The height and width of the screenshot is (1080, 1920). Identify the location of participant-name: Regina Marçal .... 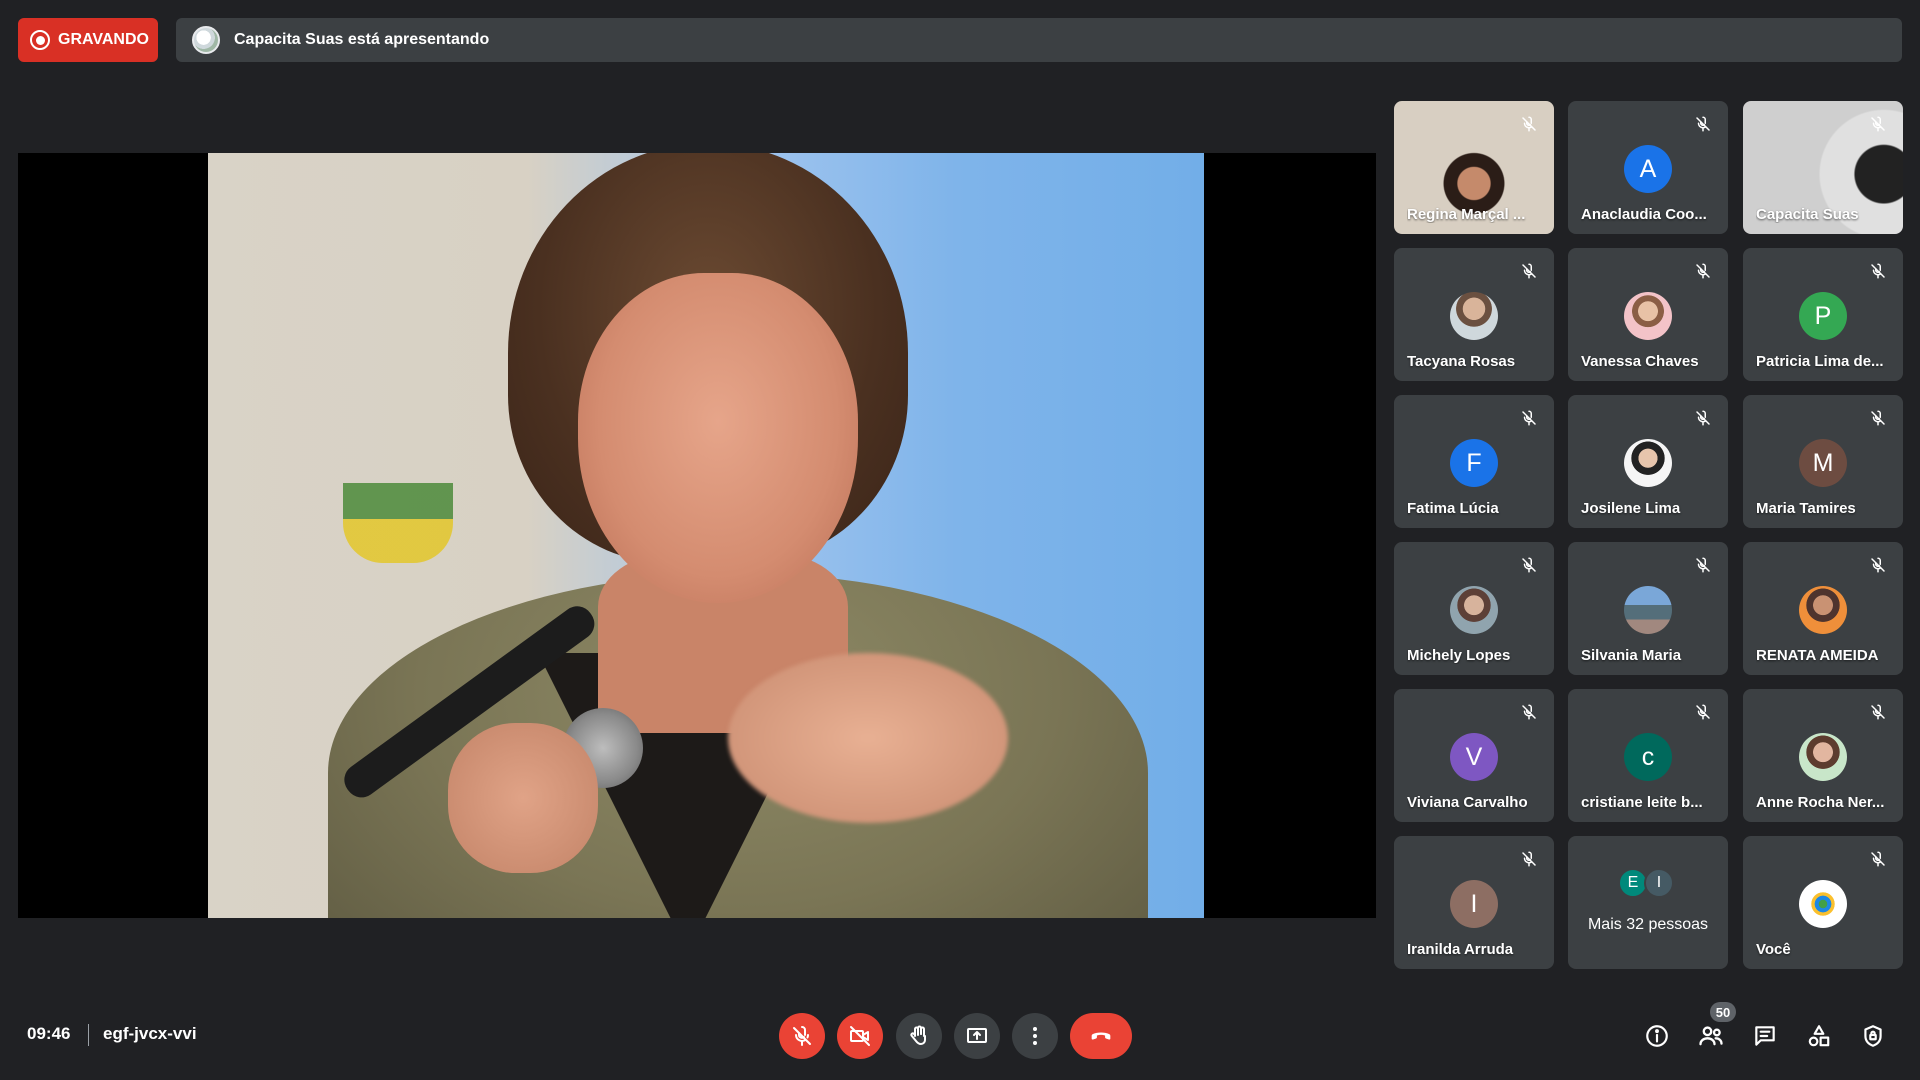
(1466, 214).